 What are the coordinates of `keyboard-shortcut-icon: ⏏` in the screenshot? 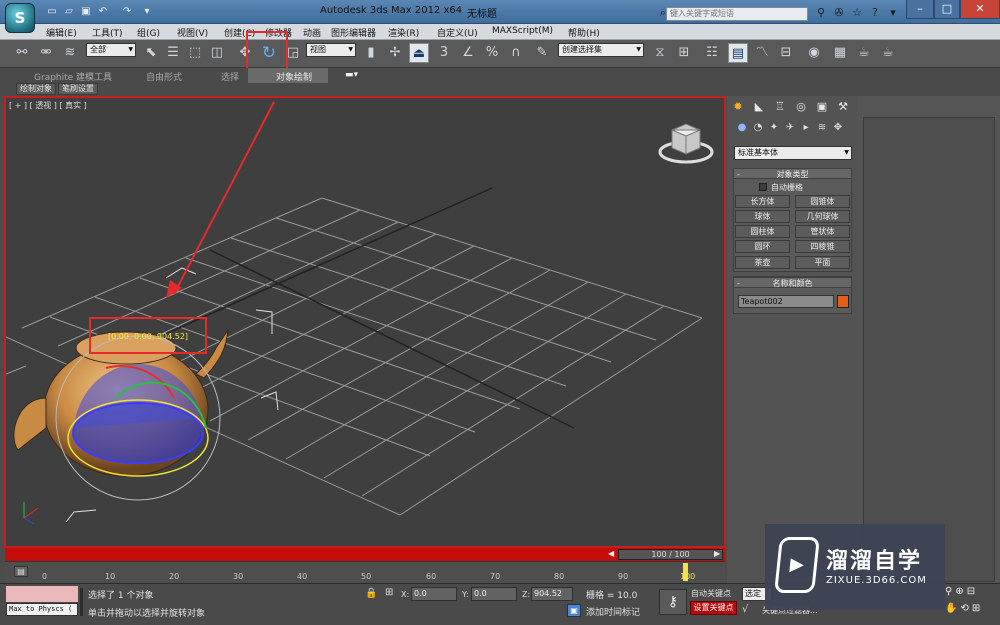 It's located at (419, 53).